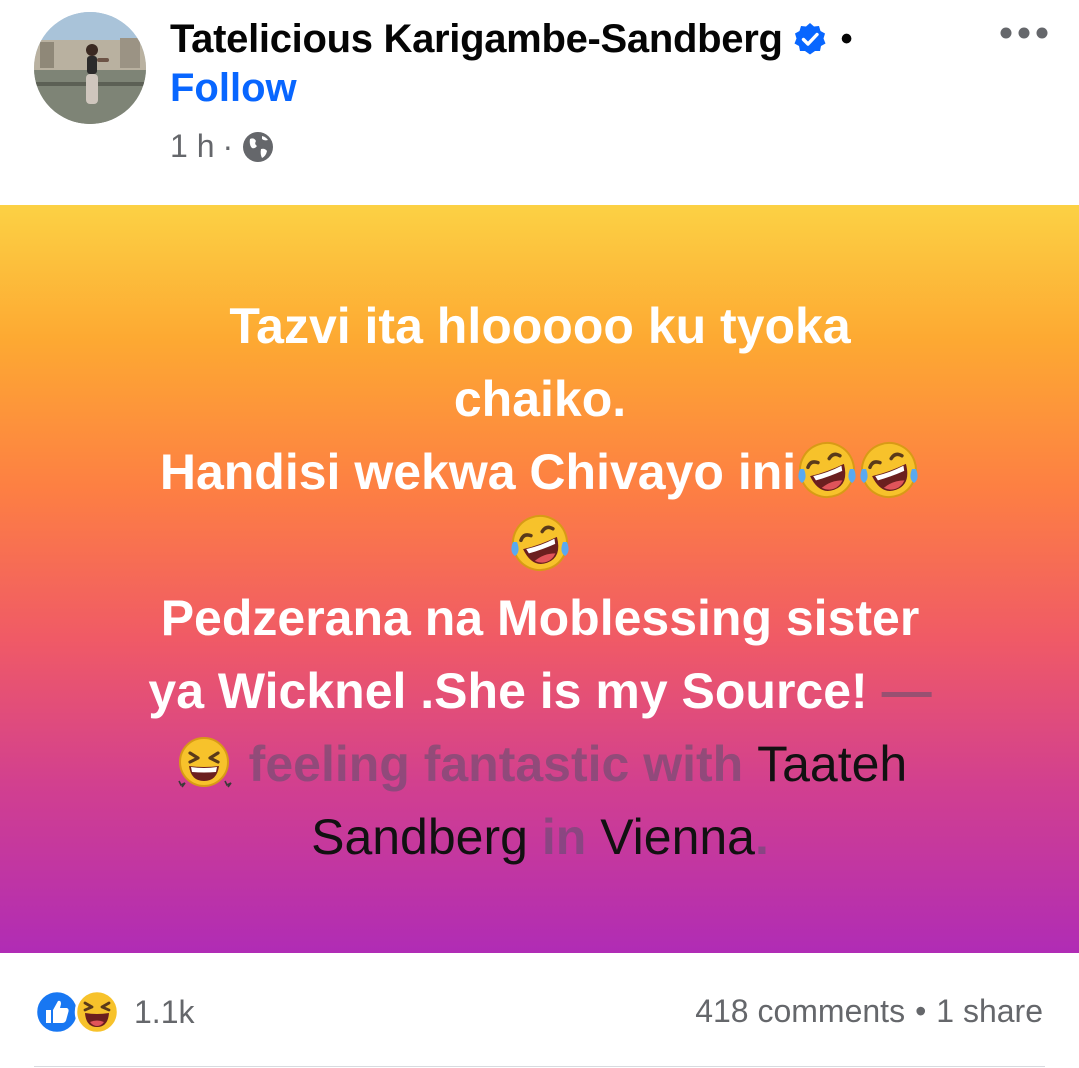 This screenshot has height=1068, width=1079. I want to click on feeling-line: feeling fantastic with Taateh, so click(540, 764).